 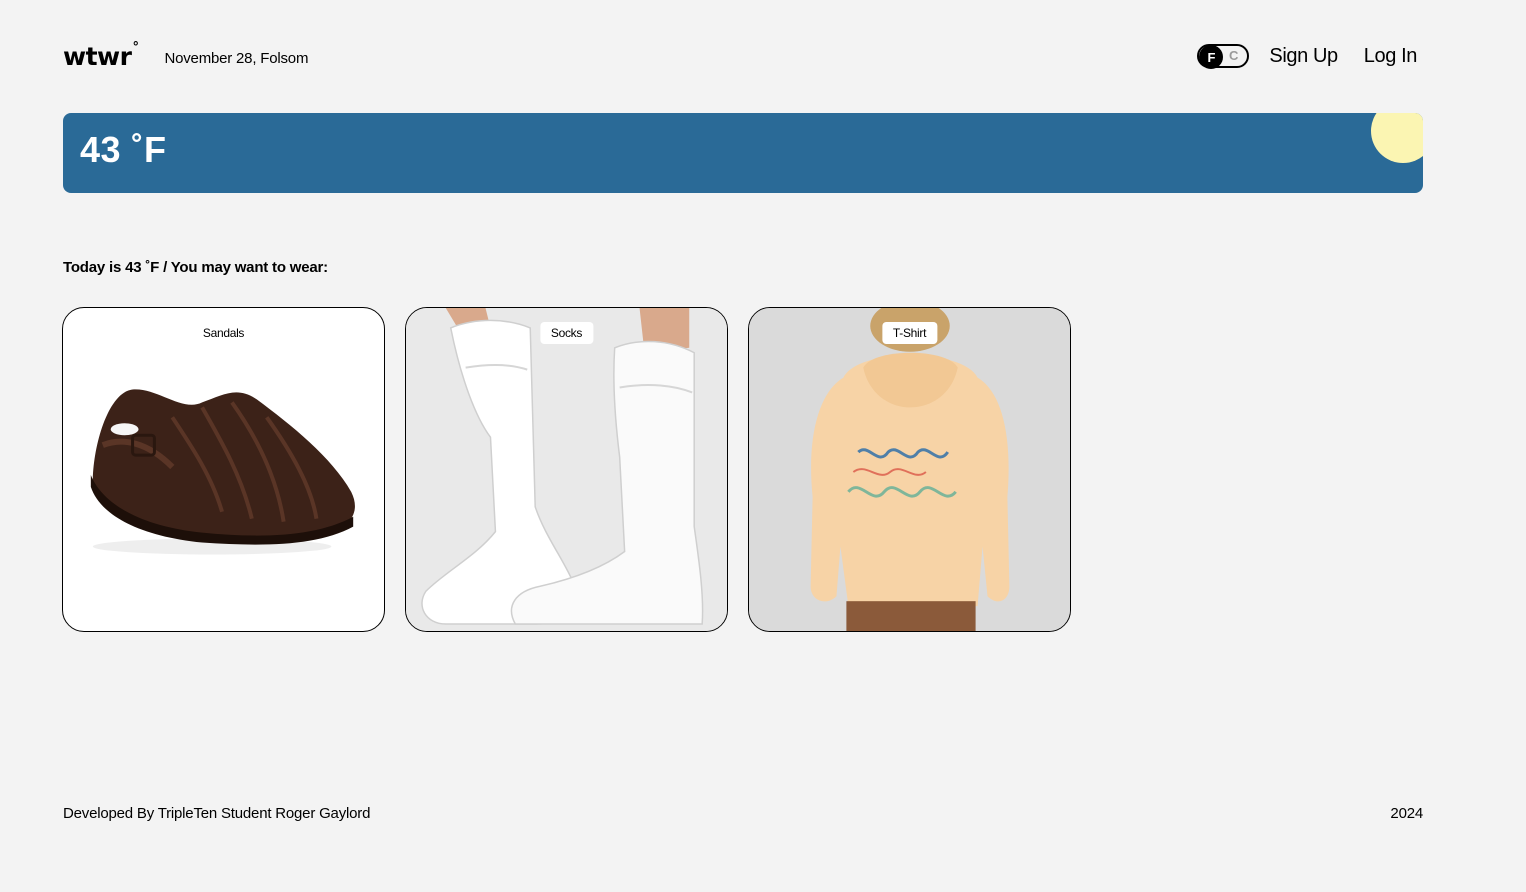 I want to click on recommendation-message: Today is 43 ˚F / You may want to wear:, so click(x=195, y=267).